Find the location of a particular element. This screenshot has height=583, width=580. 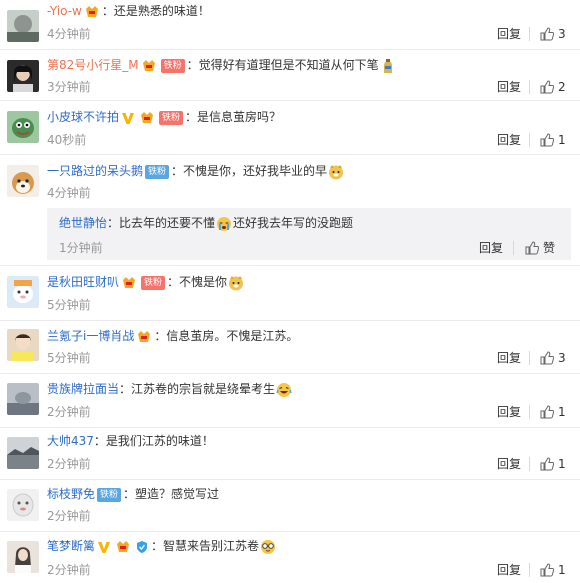

username: 第82号小行星_M is located at coordinates (93, 65).